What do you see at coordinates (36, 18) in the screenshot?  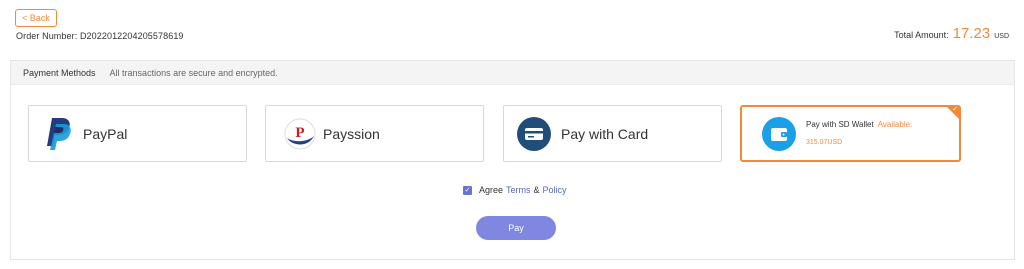 I see `back-button: < Back` at bounding box center [36, 18].